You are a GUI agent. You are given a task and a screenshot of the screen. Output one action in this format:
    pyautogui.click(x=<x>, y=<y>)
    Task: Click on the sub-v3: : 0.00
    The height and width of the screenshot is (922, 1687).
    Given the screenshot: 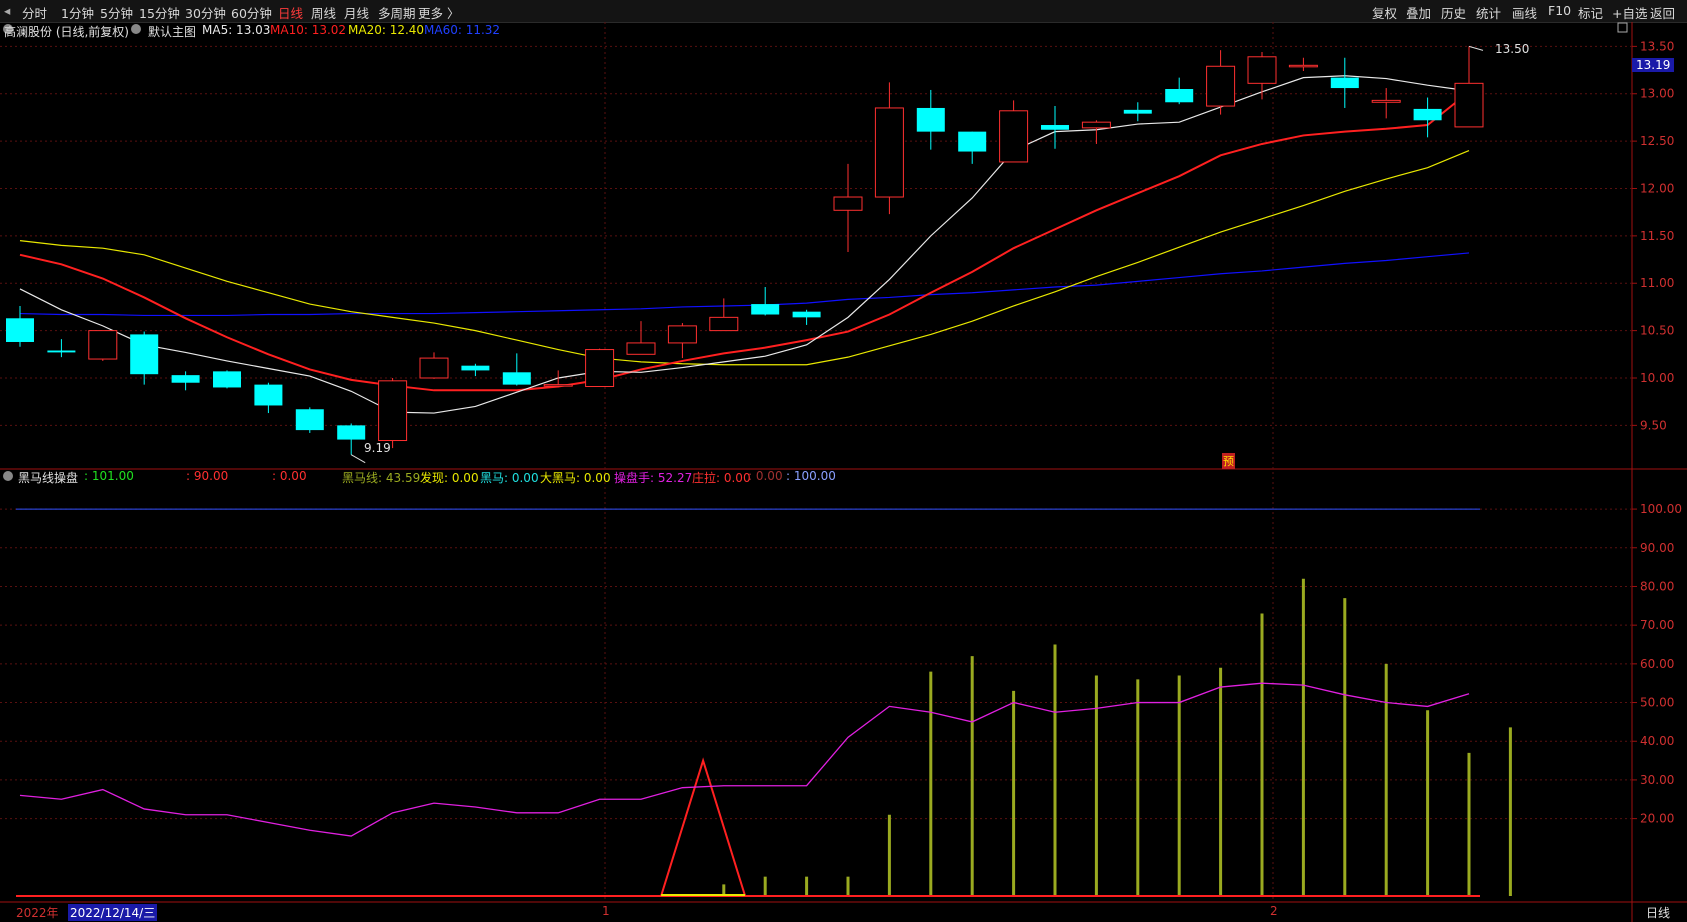 What is the action you would take?
    pyautogui.click(x=289, y=476)
    